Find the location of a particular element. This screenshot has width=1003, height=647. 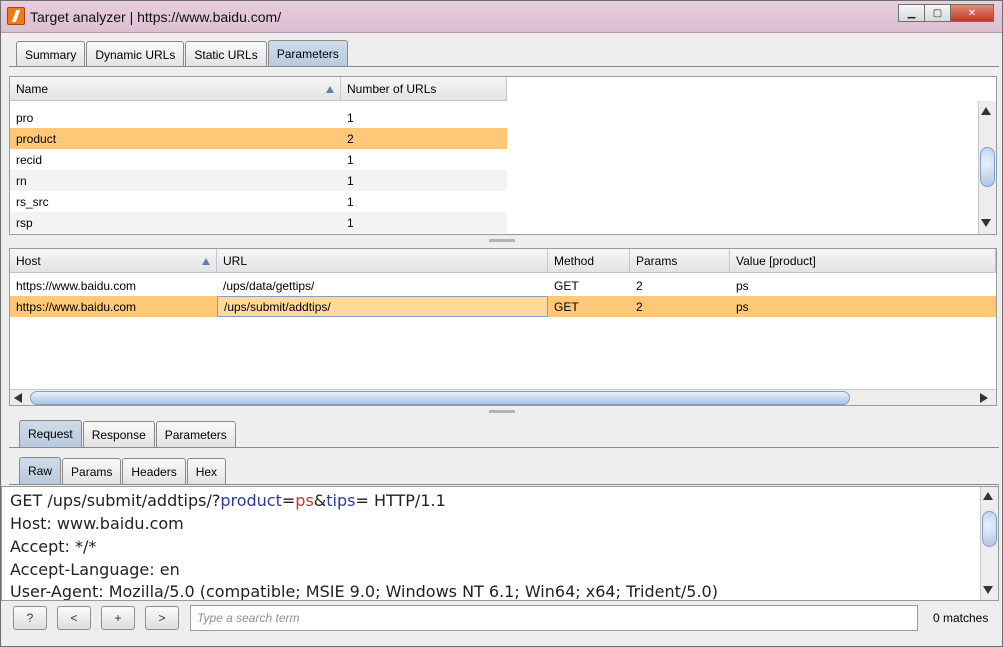

message-tabbar: Request Response Parameters is located at coordinates (128, 433).